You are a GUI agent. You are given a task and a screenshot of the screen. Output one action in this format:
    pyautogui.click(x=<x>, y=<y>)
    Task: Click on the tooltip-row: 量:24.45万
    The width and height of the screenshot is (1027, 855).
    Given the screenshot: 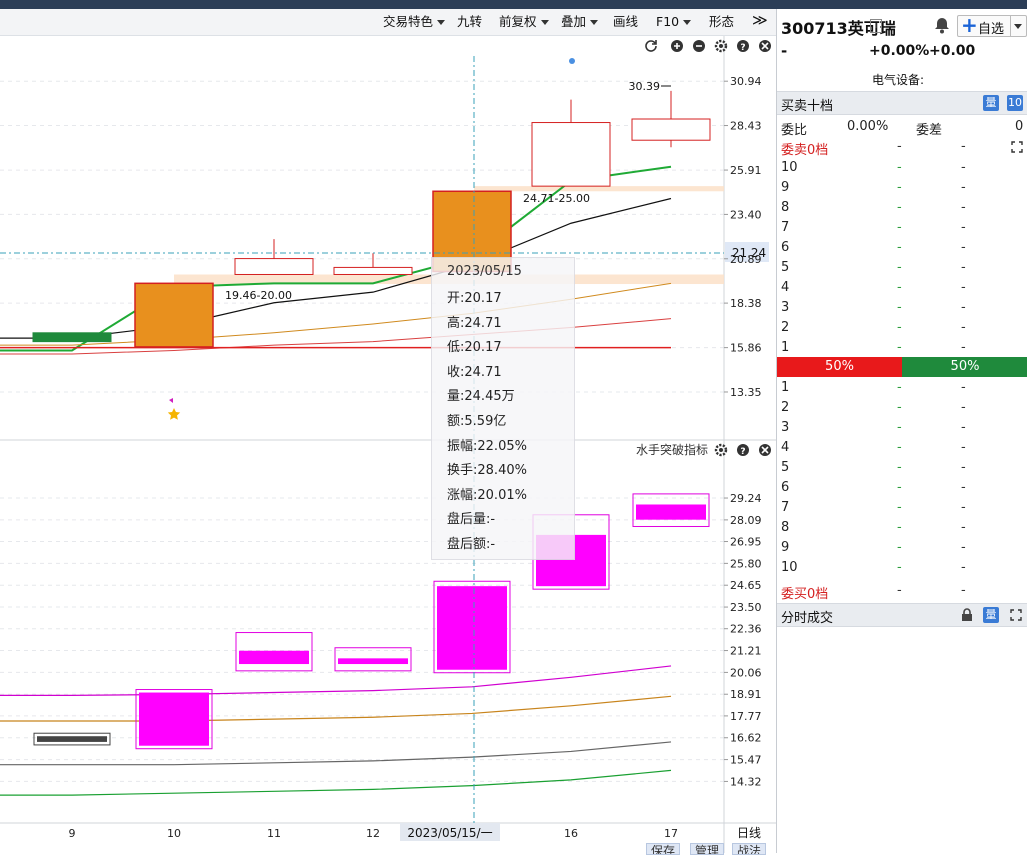 What is the action you would take?
    pyautogui.click(x=481, y=394)
    